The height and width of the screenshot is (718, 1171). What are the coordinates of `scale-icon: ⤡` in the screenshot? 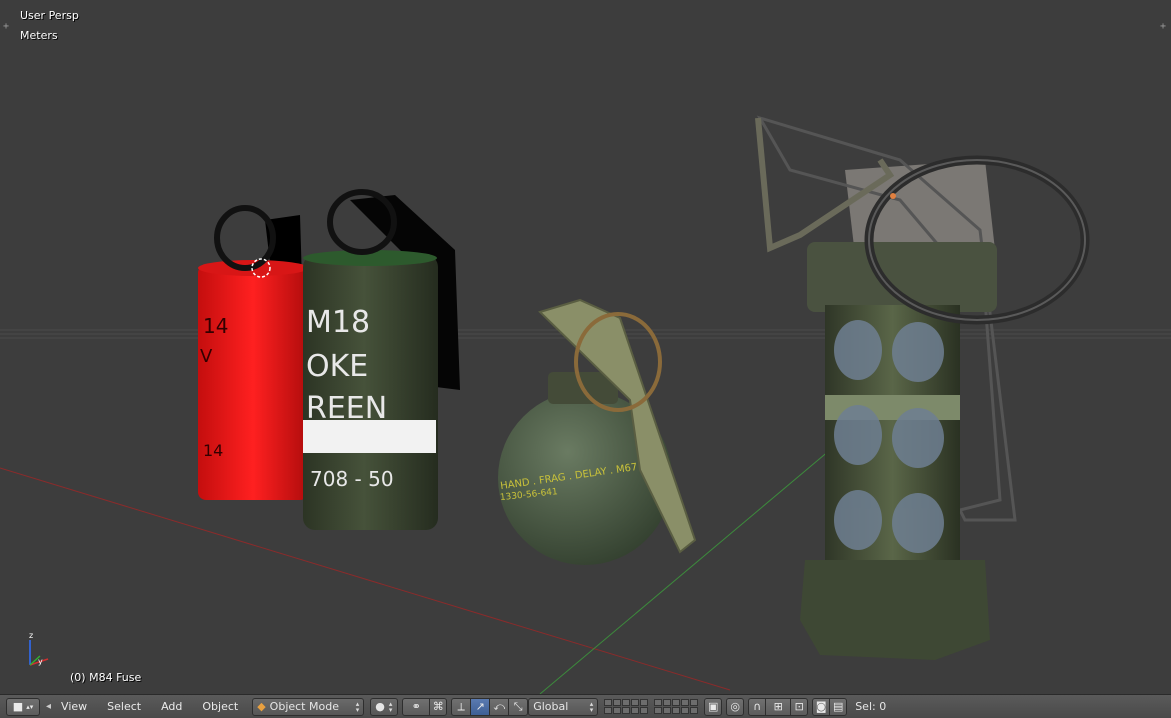 It's located at (518, 706).